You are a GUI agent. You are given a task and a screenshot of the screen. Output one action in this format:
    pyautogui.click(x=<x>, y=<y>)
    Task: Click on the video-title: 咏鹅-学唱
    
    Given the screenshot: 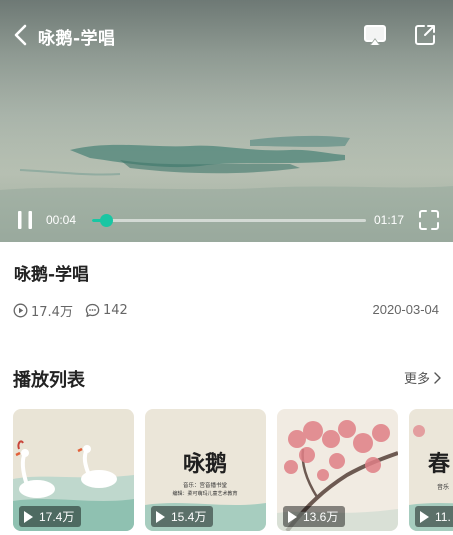 What is the action you would take?
    pyautogui.click(x=77, y=39)
    